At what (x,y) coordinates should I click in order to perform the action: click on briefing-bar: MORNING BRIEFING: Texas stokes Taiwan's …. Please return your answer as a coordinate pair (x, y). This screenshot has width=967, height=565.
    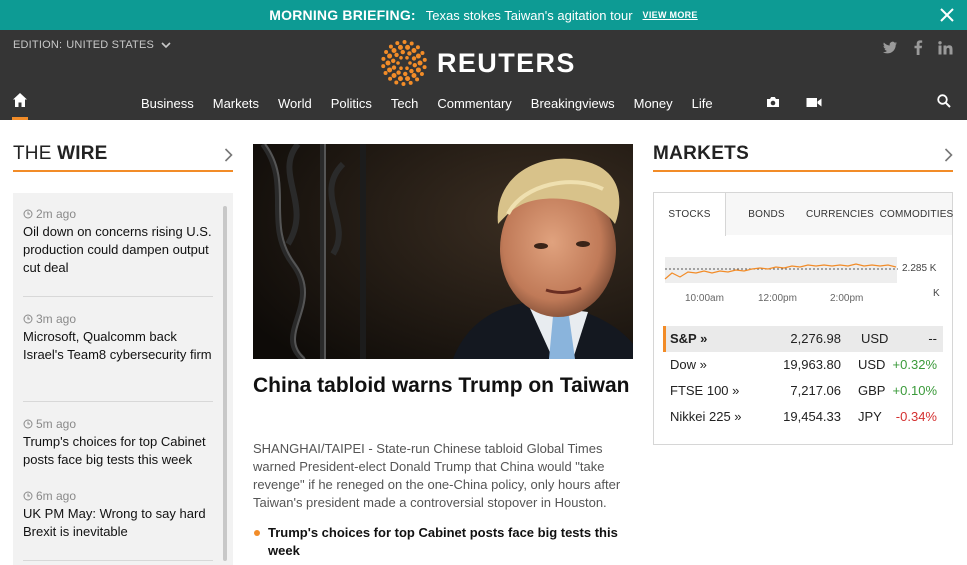
    Looking at the image, I should click on (483, 15).